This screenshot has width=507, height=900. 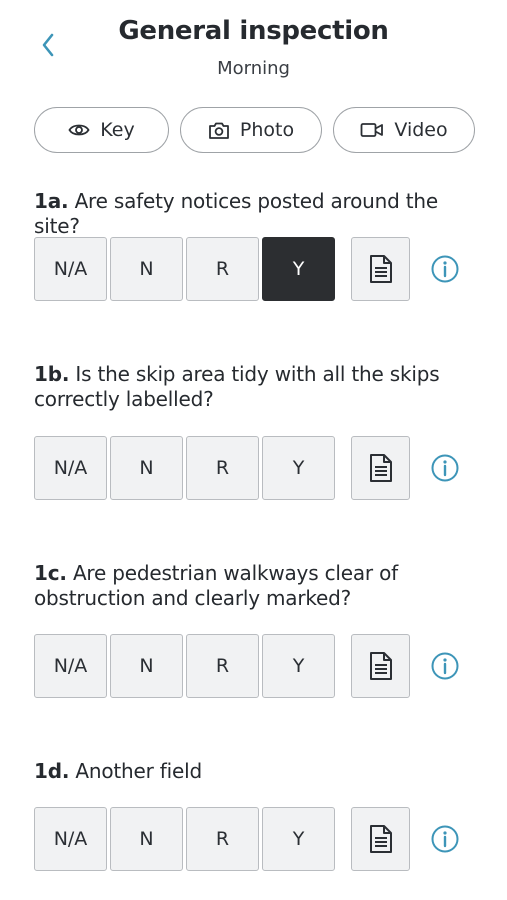 I want to click on key-button: Key, so click(x=101, y=130).